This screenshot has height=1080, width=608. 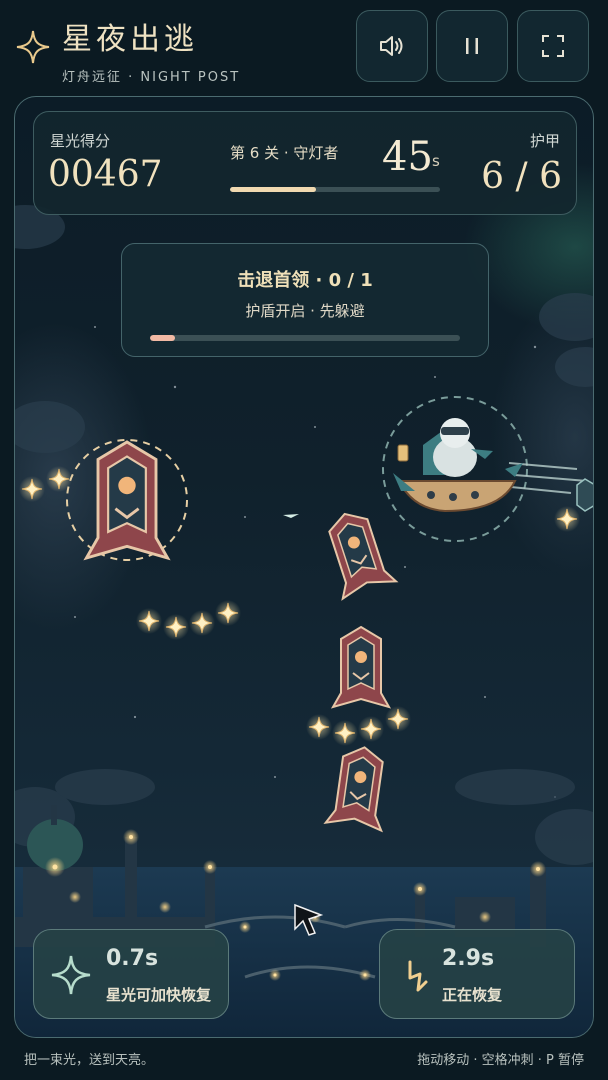 I want to click on fullscreen-button, so click(x=553, y=46).